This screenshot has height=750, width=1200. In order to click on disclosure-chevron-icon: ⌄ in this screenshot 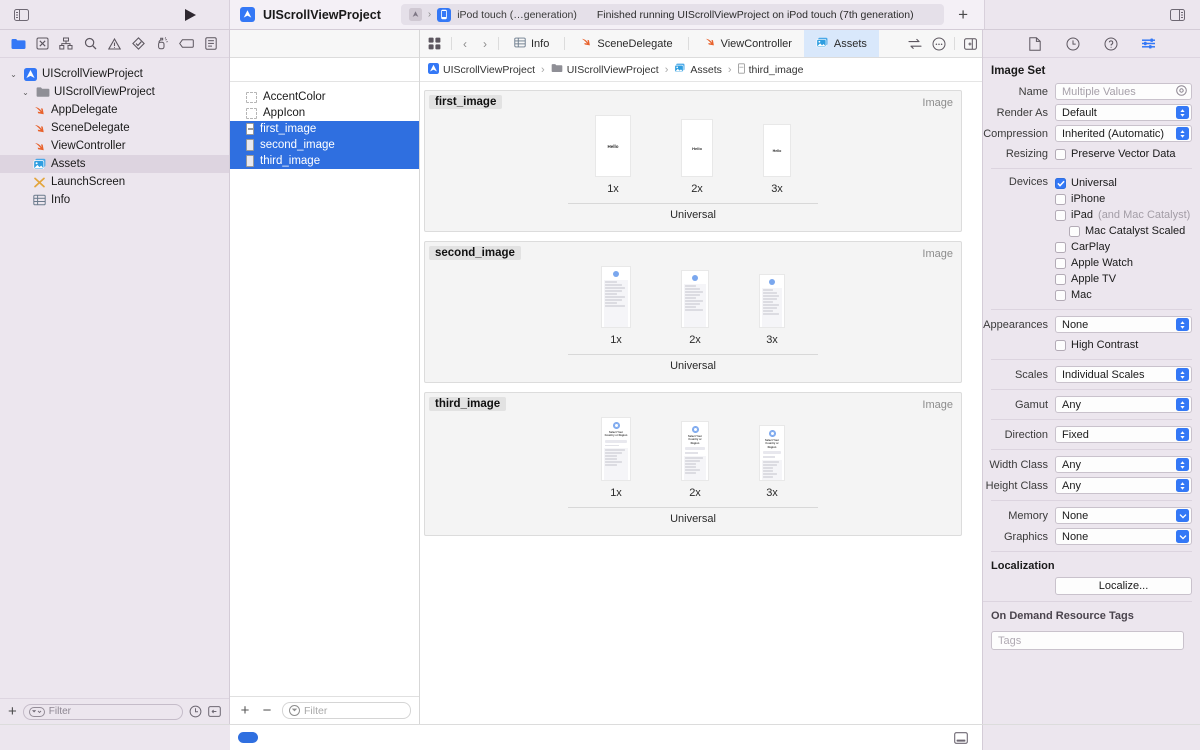, I will do `click(25, 92)`.